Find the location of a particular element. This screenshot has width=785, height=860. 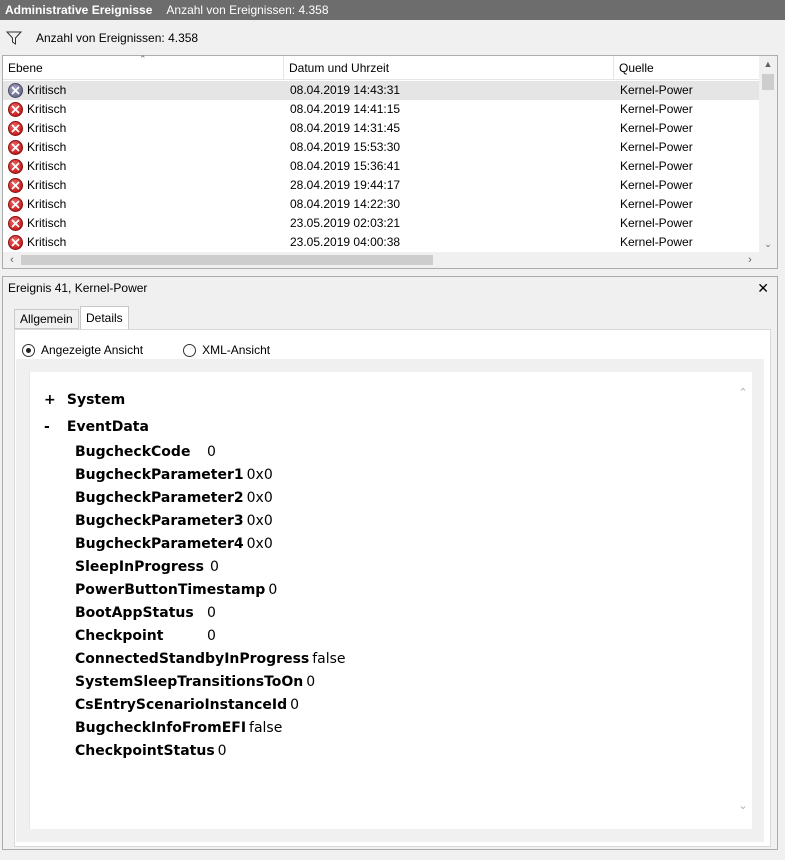

eventdata-item: Checkpoint 0 is located at coordinates (145, 636).